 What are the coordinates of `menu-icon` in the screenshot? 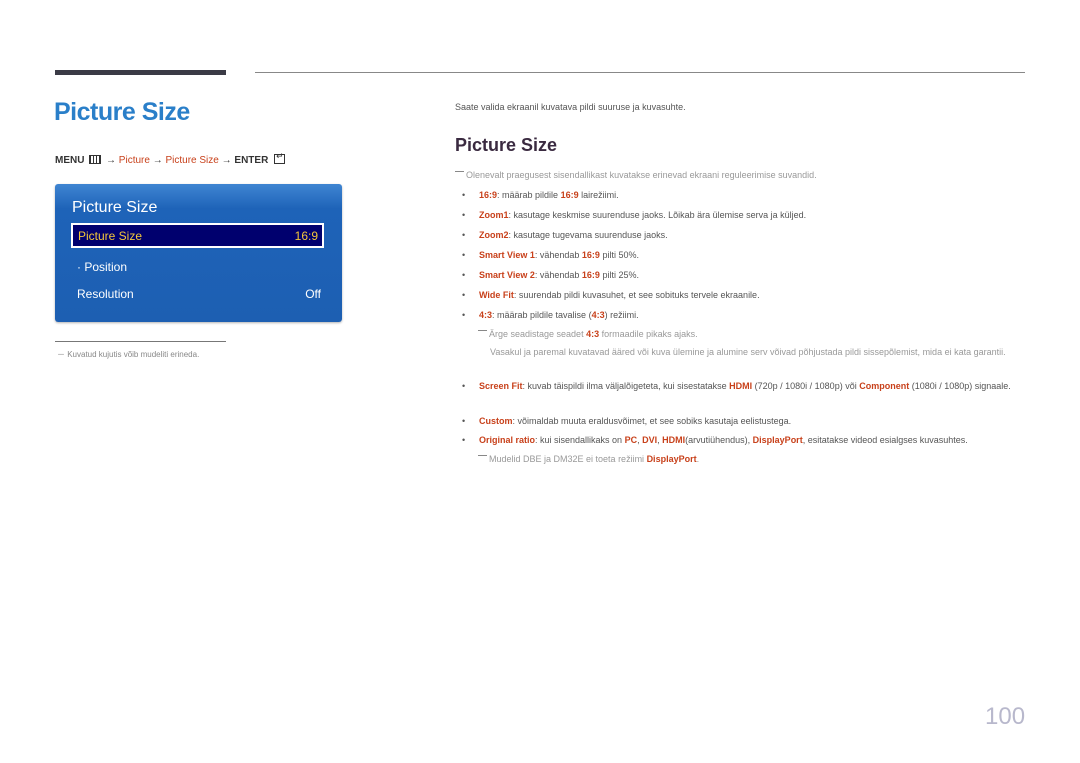 It's located at (95, 159).